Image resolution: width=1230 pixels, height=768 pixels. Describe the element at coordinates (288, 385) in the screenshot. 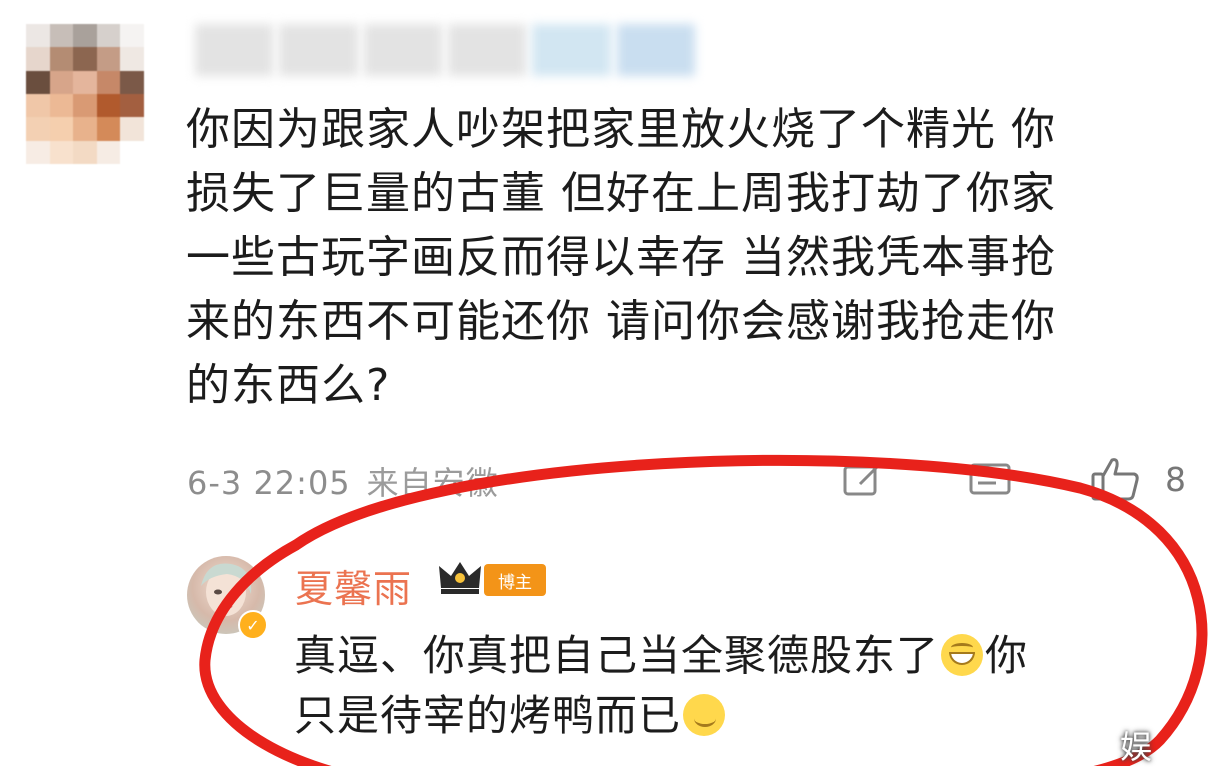

I see `comment-line: 的东西么?` at that location.